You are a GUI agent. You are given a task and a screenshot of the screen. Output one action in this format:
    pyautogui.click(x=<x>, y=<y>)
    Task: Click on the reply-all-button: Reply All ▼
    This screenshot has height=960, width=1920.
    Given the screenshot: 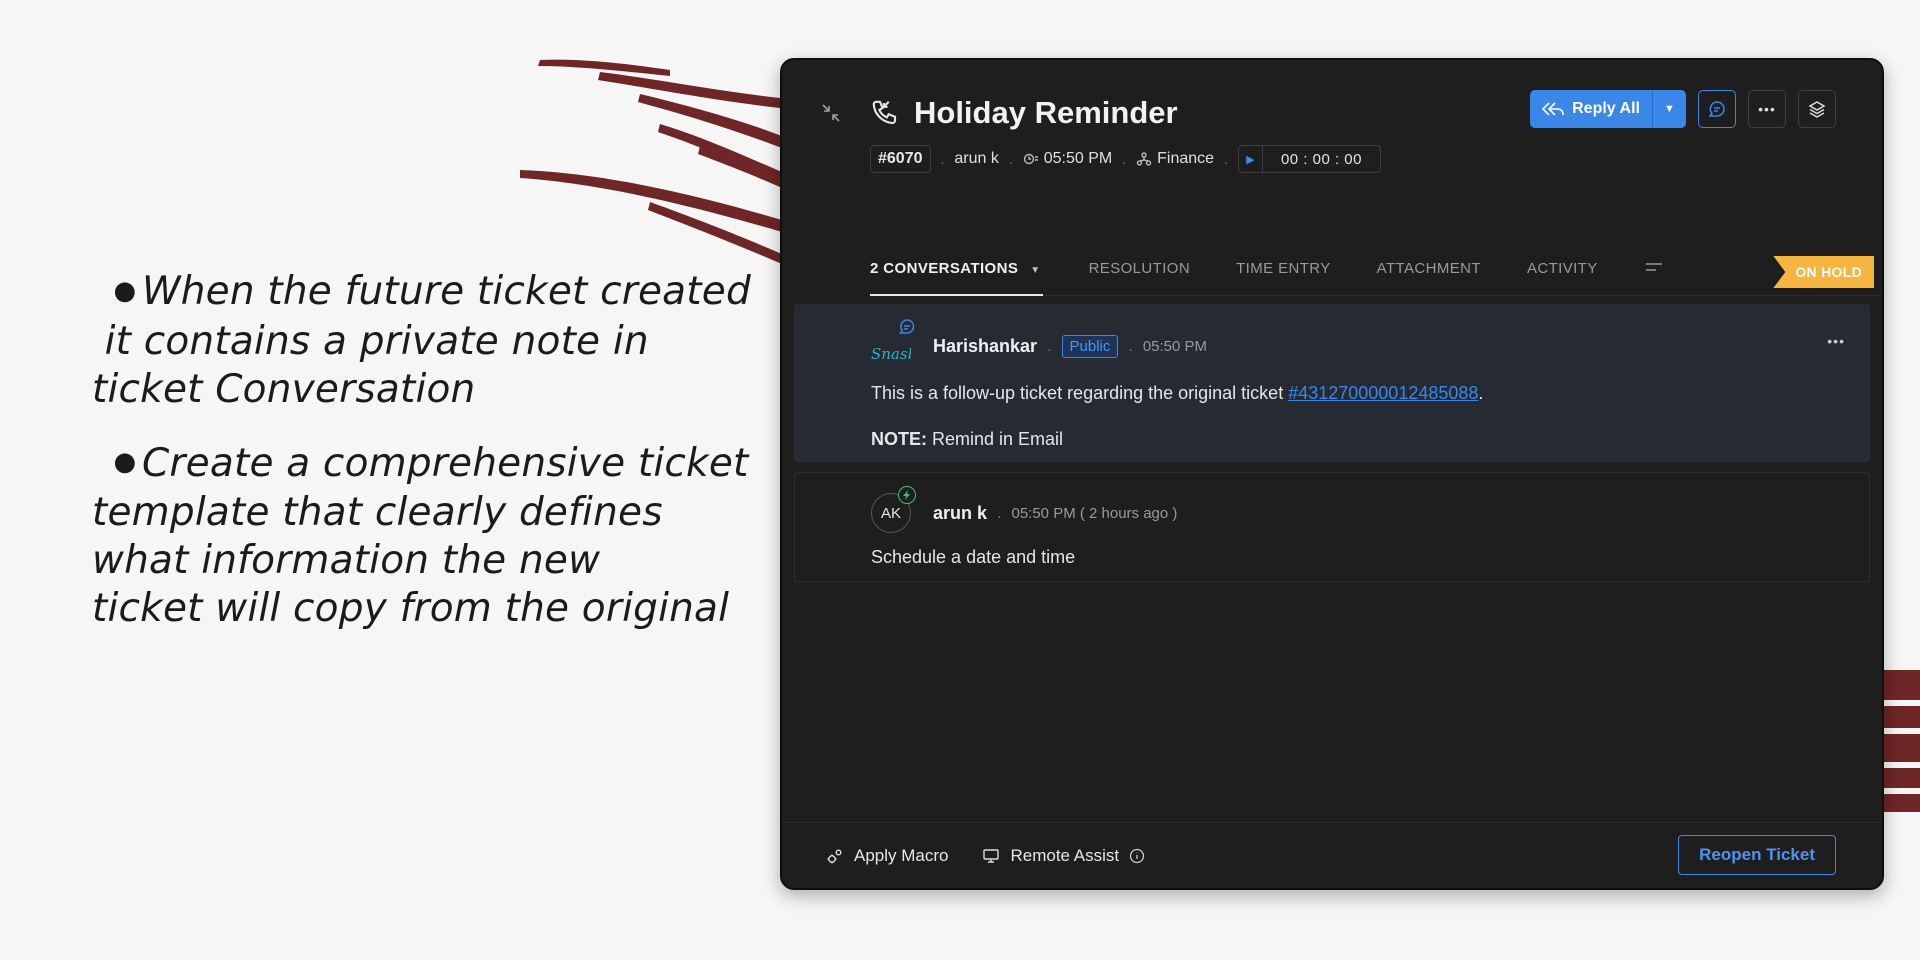 What is the action you would take?
    pyautogui.click(x=1608, y=109)
    